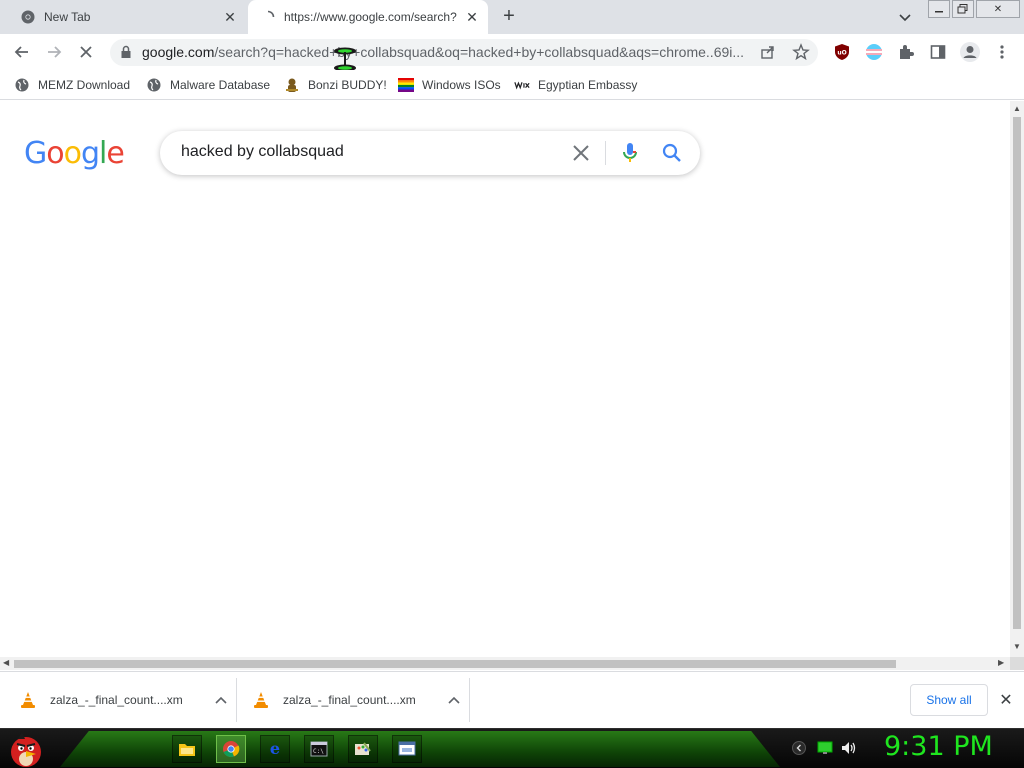  I want to click on search-input: hacked by collabsquad, so click(262, 152).